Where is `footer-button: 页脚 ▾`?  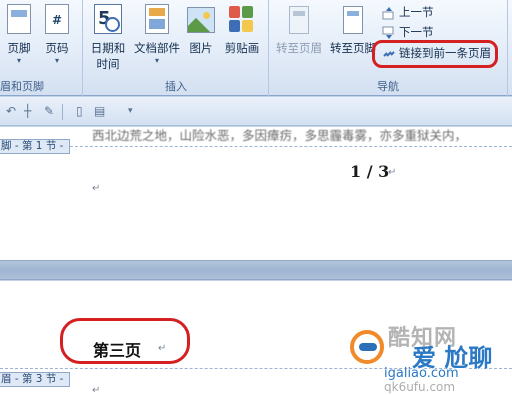
footer-button: 页脚 ▾ is located at coordinates (19, 35).